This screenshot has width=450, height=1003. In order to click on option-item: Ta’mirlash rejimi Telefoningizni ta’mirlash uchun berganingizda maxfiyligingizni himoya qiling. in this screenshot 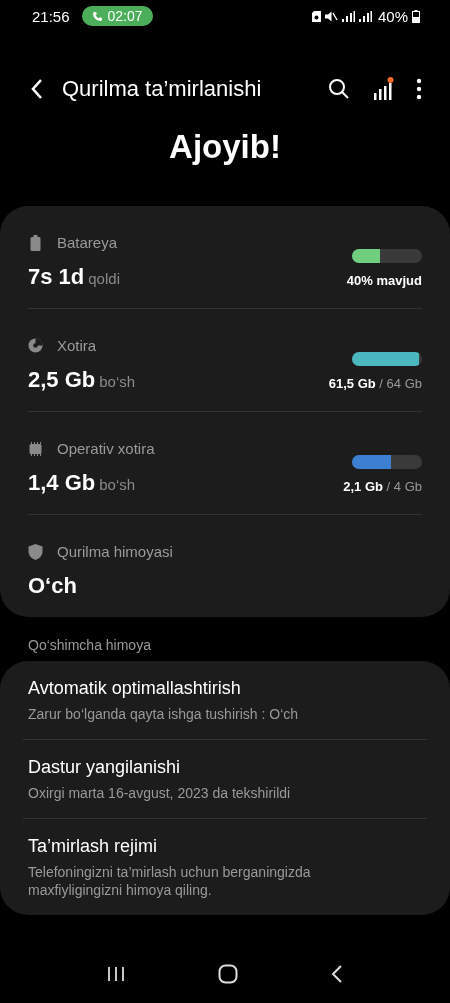, I will do `click(225, 867)`.